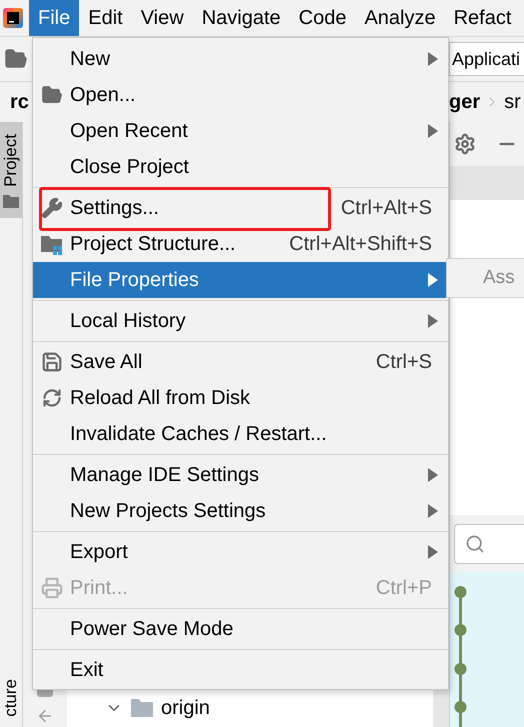 This screenshot has width=524, height=727. I want to click on shortcut-label: Ctrl+Alt+S, so click(386, 208).